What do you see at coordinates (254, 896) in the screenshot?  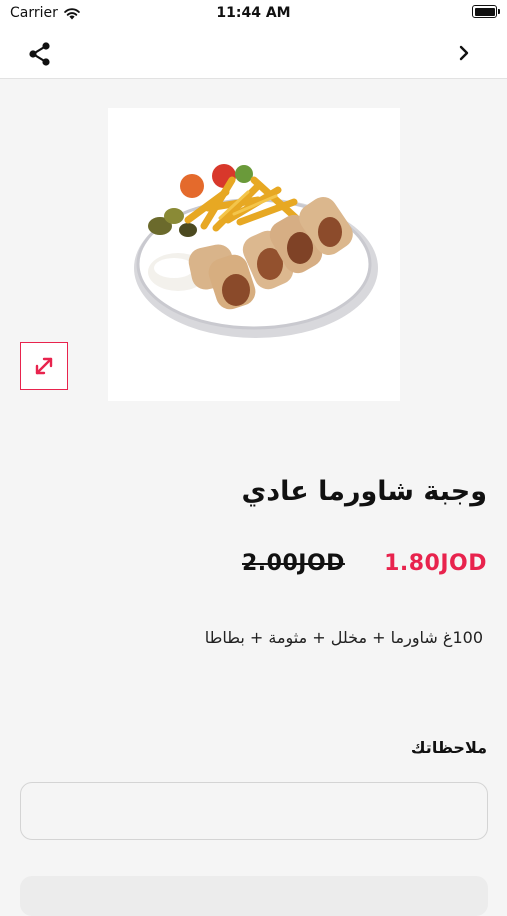 I see `bottom-panel` at bounding box center [254, 896].